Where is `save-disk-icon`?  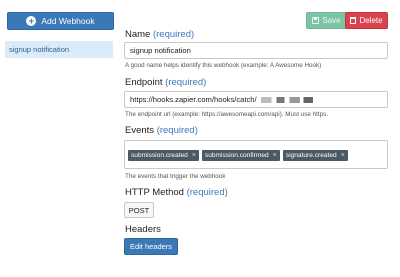
save-disk-icon is located at coordinates (316, 20).